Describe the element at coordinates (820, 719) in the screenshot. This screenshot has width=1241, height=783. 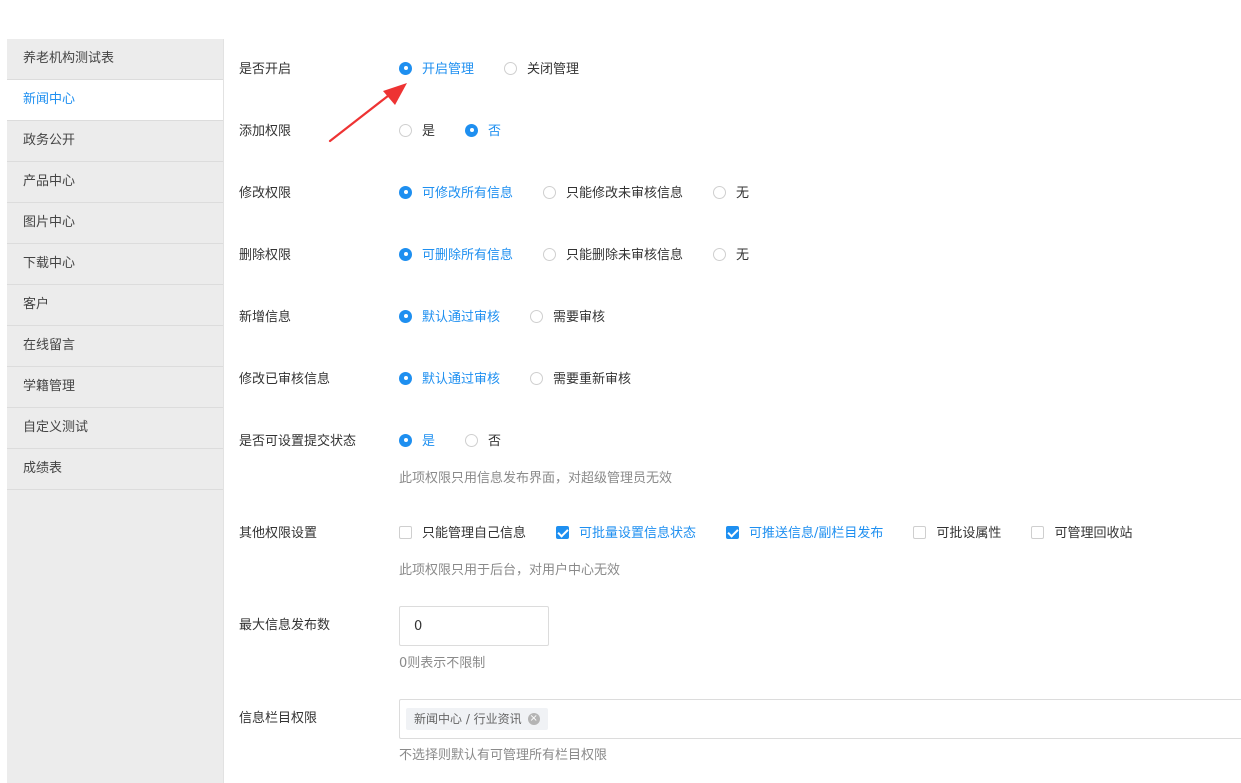
I see `column-select-input: 新闻中心 / 行业资讯 ×` at that location.